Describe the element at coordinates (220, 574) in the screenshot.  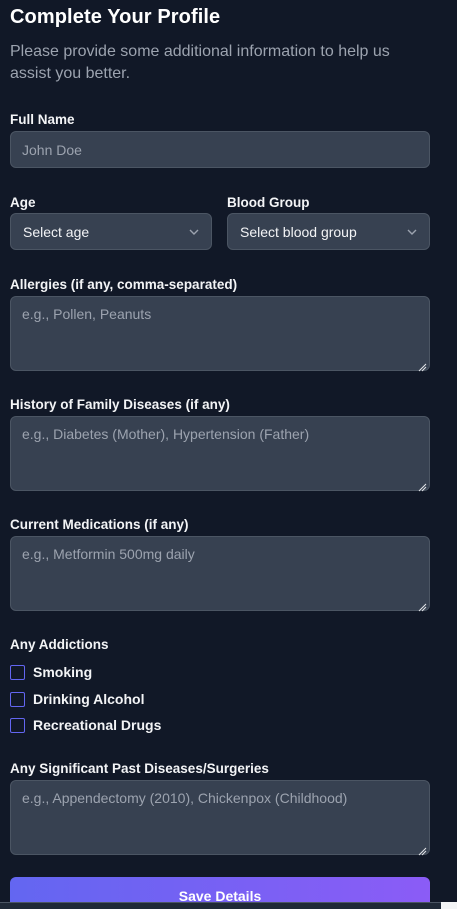
I see `medications-textarea: e.g., Metformin 500mg daily` at that location.